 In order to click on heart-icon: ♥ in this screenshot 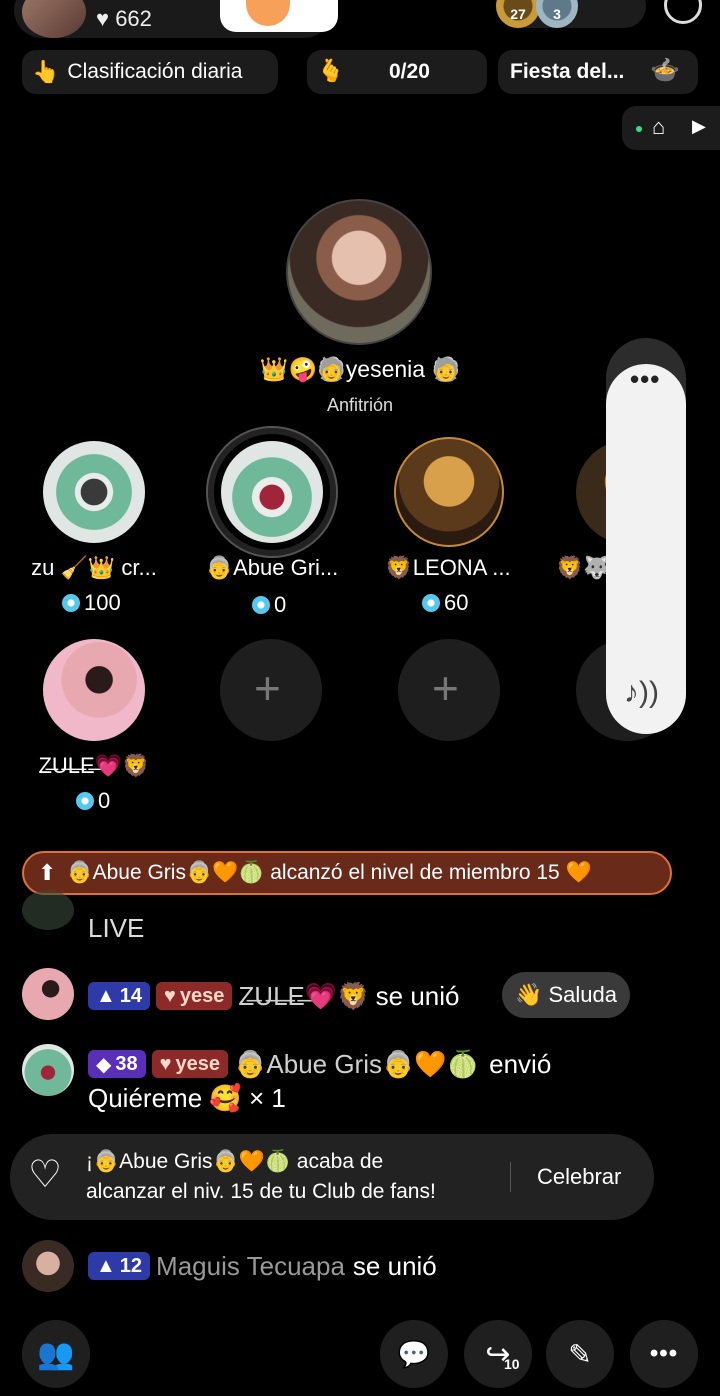, I will do `click(103, 18)`.